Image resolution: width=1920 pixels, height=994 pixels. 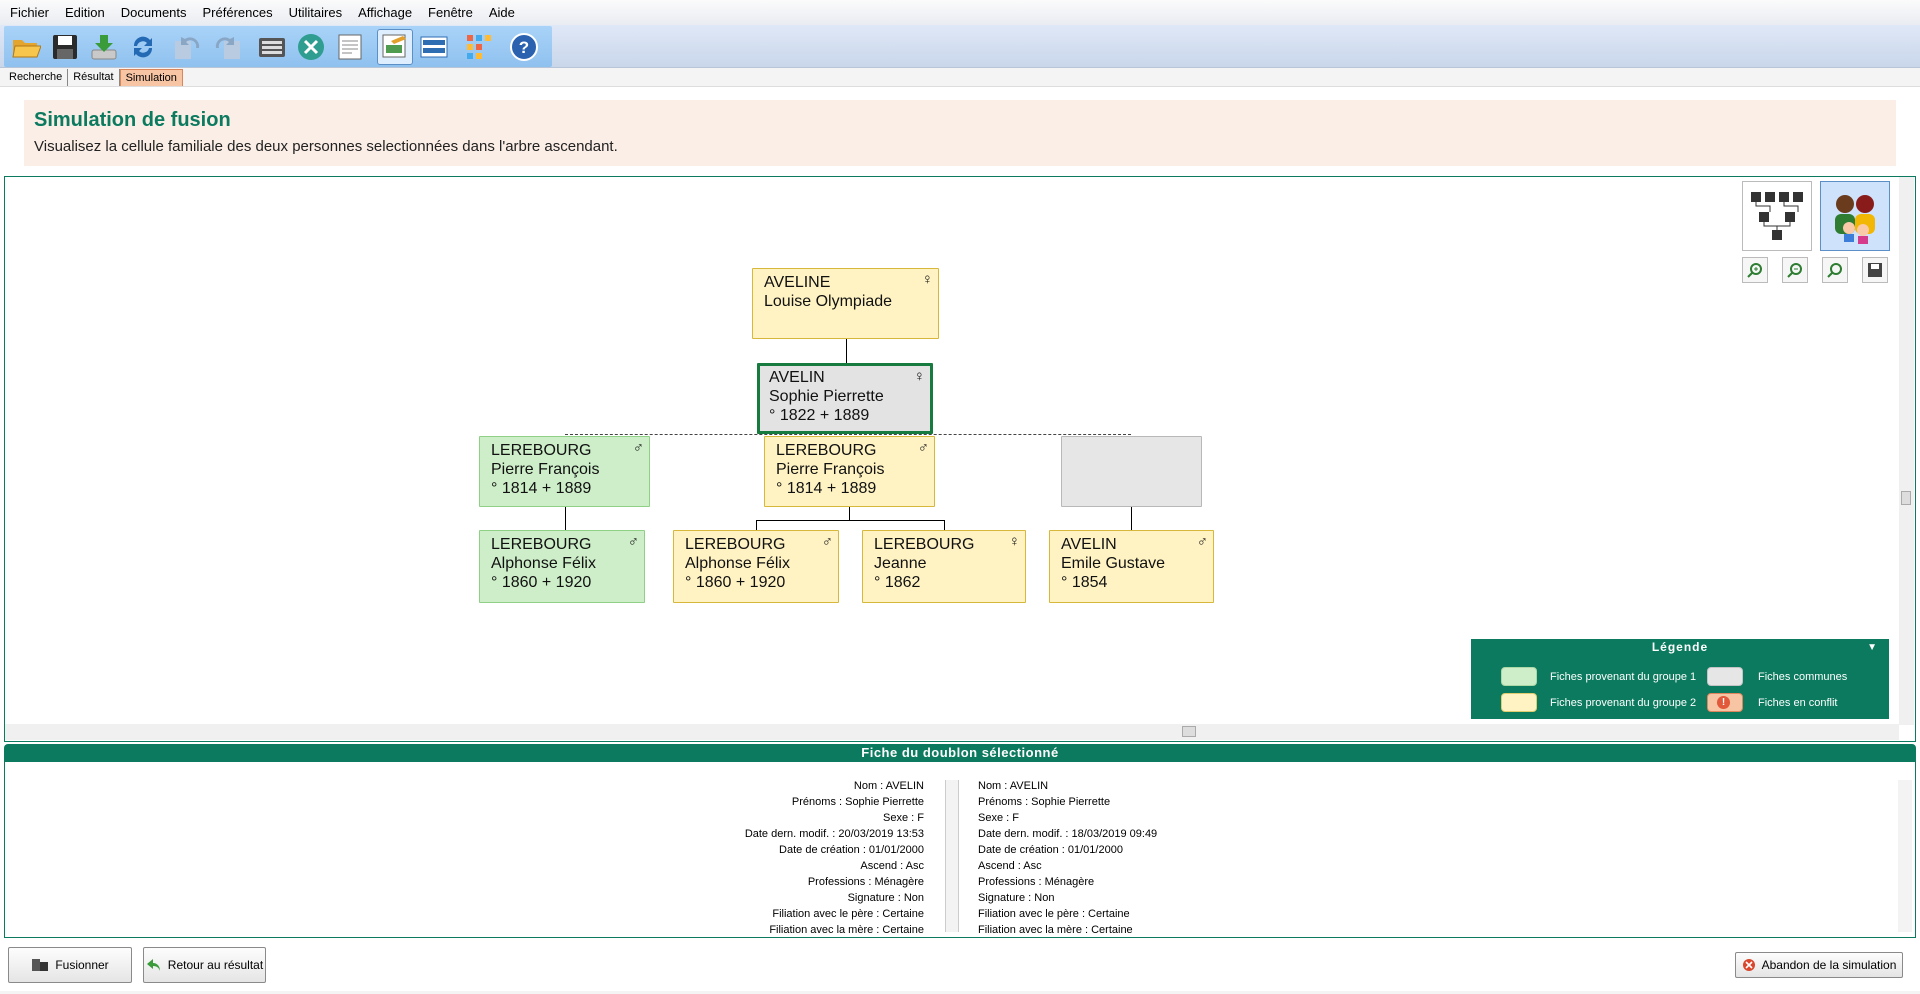 I want to click on save-icon, so click(x=65, y=47).